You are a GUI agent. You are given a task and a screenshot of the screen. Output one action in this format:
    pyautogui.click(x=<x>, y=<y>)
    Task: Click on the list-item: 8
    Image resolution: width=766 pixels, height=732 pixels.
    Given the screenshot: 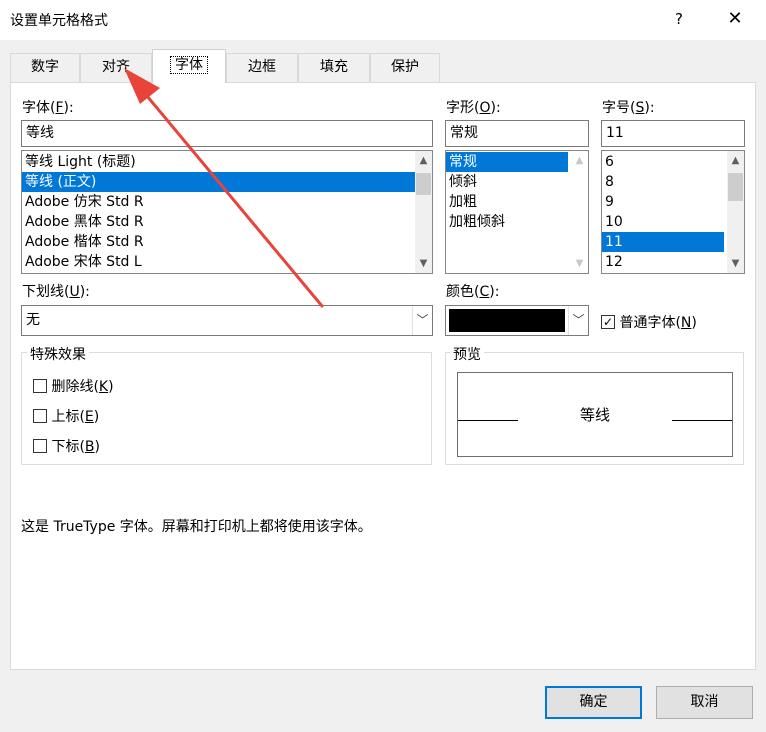 What is the action you would take?
    pyautogui.click(x=663, y=182)
    